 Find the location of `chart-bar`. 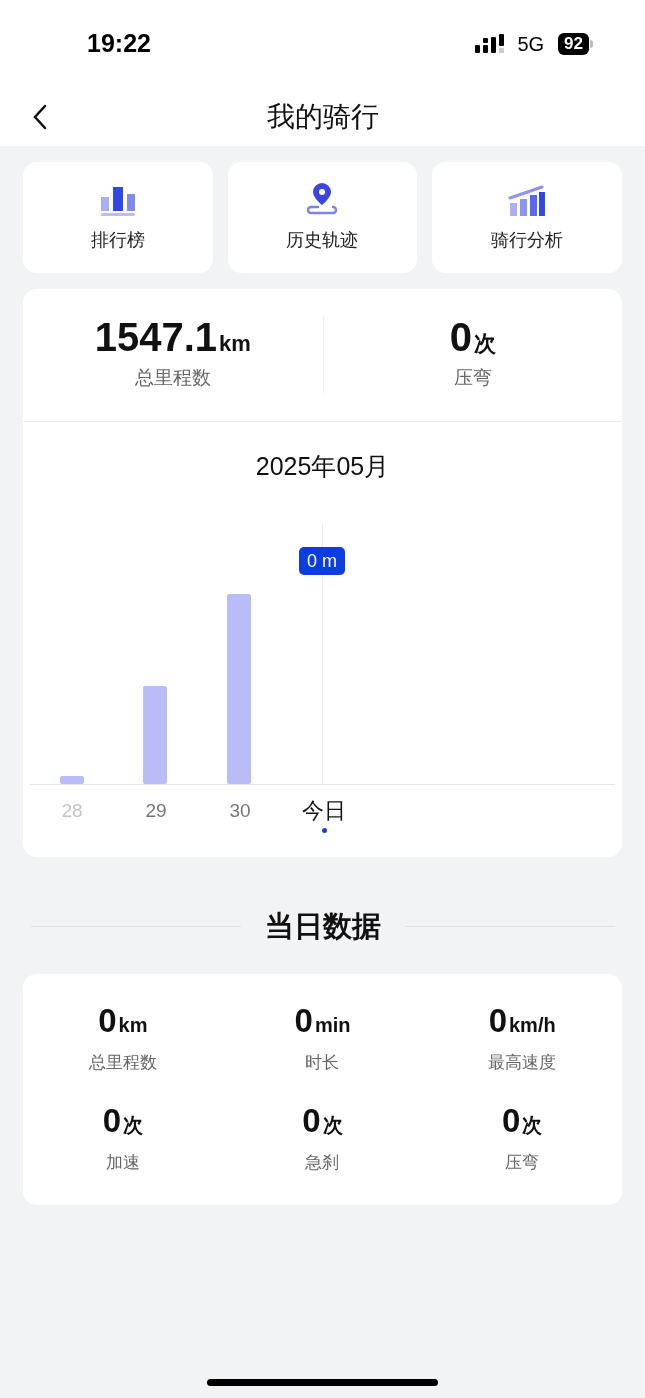

chart-bar is located at coordinates (72, 779).